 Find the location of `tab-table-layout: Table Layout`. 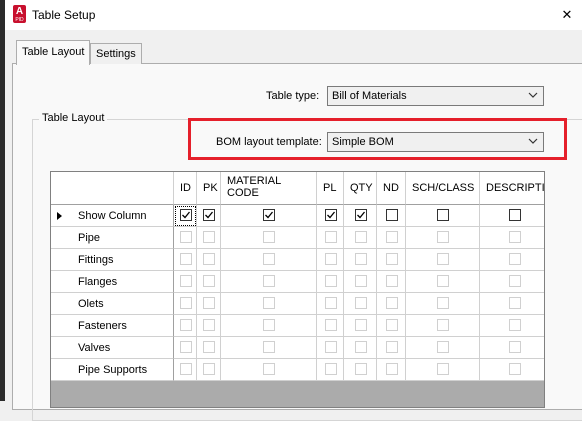

tab-table-layout: Table Layout is located at coordinates (53, 52).